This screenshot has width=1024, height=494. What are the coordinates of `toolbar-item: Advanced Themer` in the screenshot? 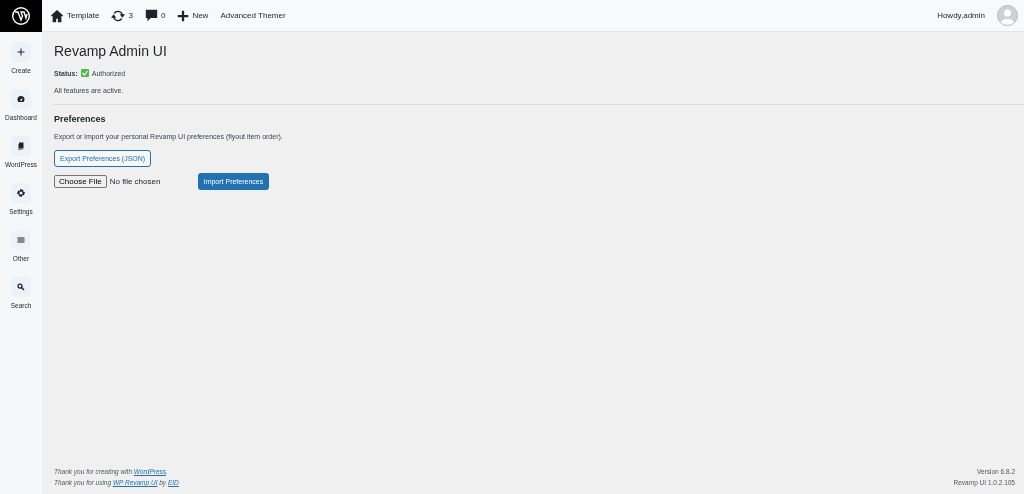 It's located at (253, 15).